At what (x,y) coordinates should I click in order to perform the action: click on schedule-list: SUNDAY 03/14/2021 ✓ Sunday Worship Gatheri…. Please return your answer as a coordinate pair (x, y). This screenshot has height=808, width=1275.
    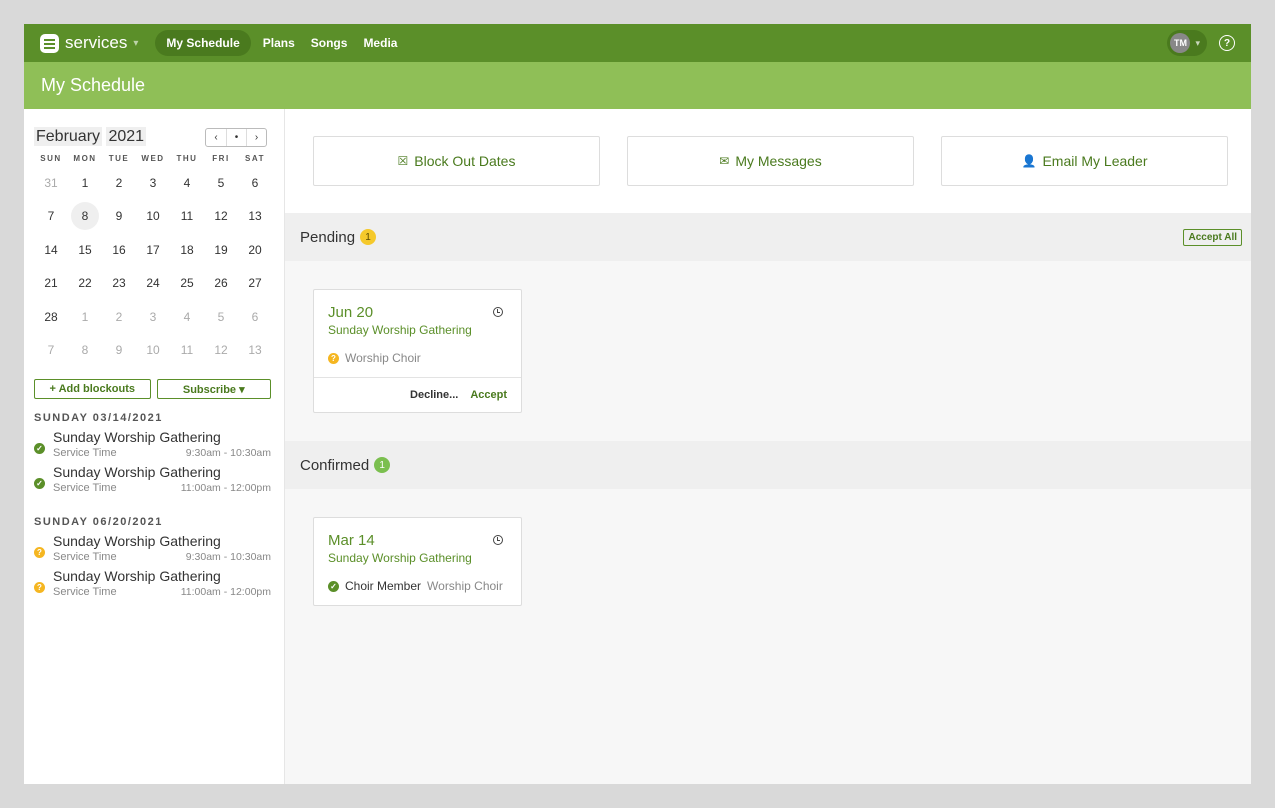
    Looking at the image, I should click on (152, 505).